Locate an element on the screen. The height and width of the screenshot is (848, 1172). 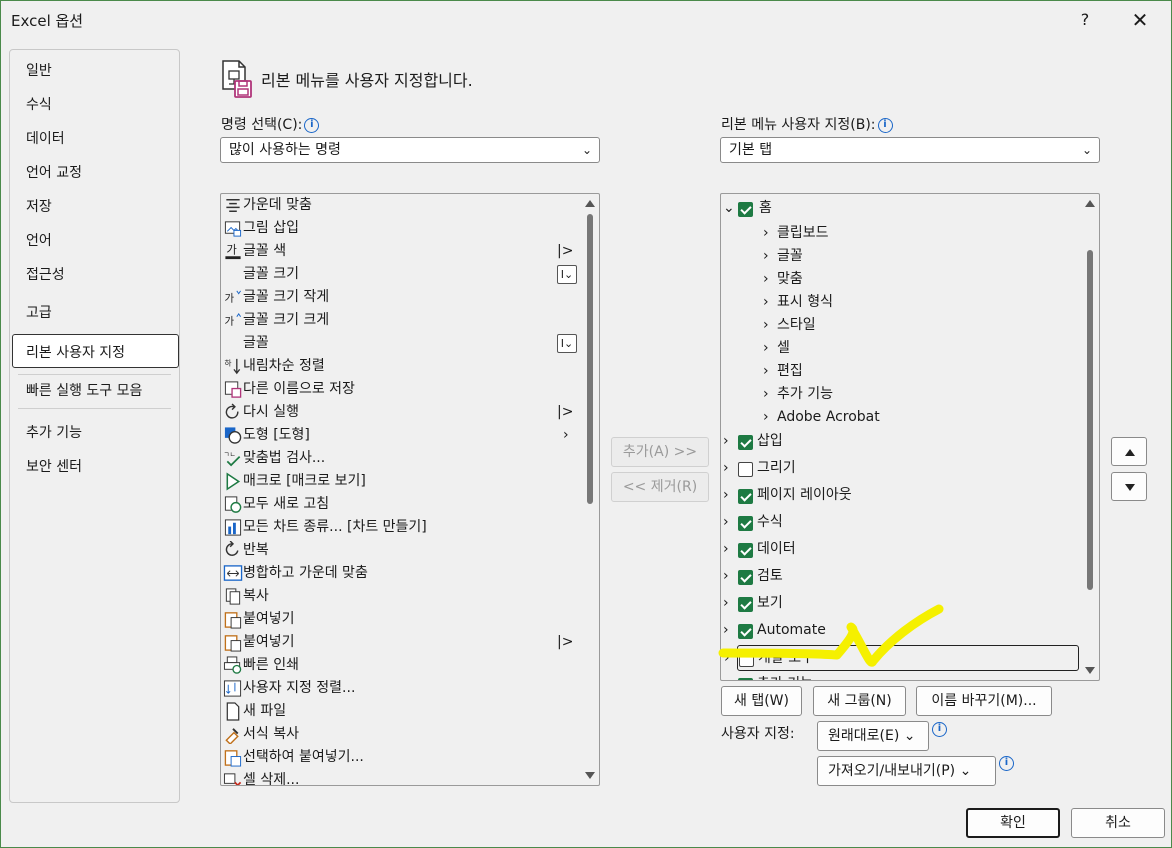
new-group-button: 새 그룹(N) is located at coordinates (859, 701).